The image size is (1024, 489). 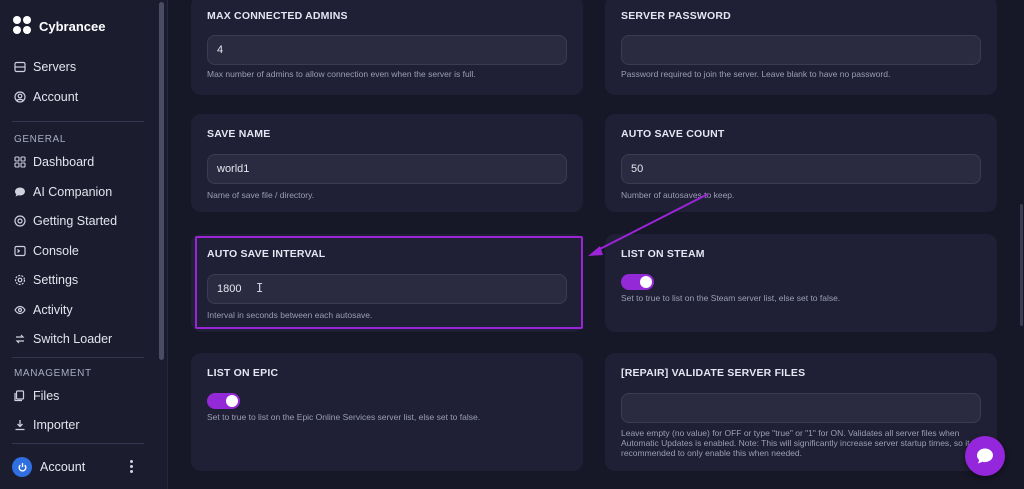 What do you see at coordinates (73, 192) in the screenshot?
I see `sidebar-item-label: AI Companion` at bounding box center [73, 192].